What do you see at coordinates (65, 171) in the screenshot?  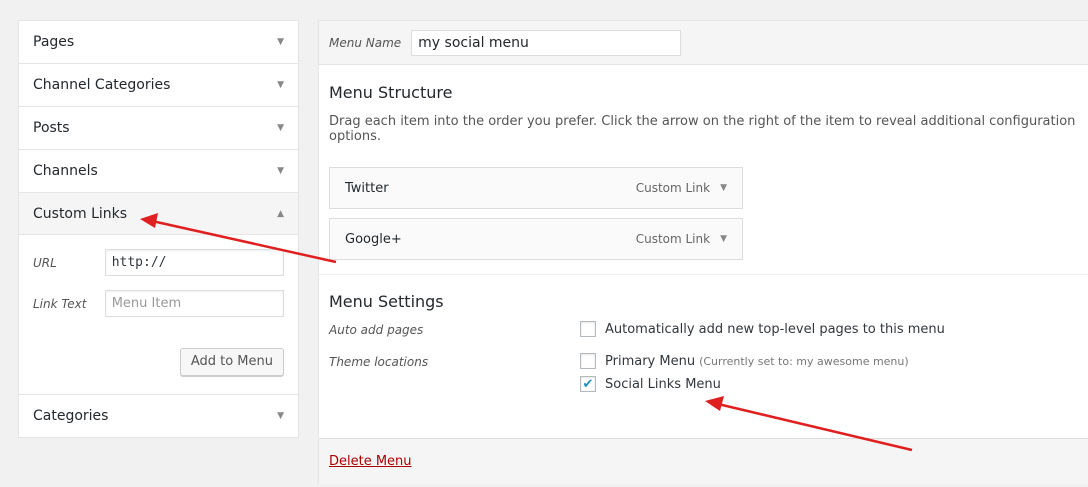 I see `accordion-label: Channels` at bounding box center [65, 171].